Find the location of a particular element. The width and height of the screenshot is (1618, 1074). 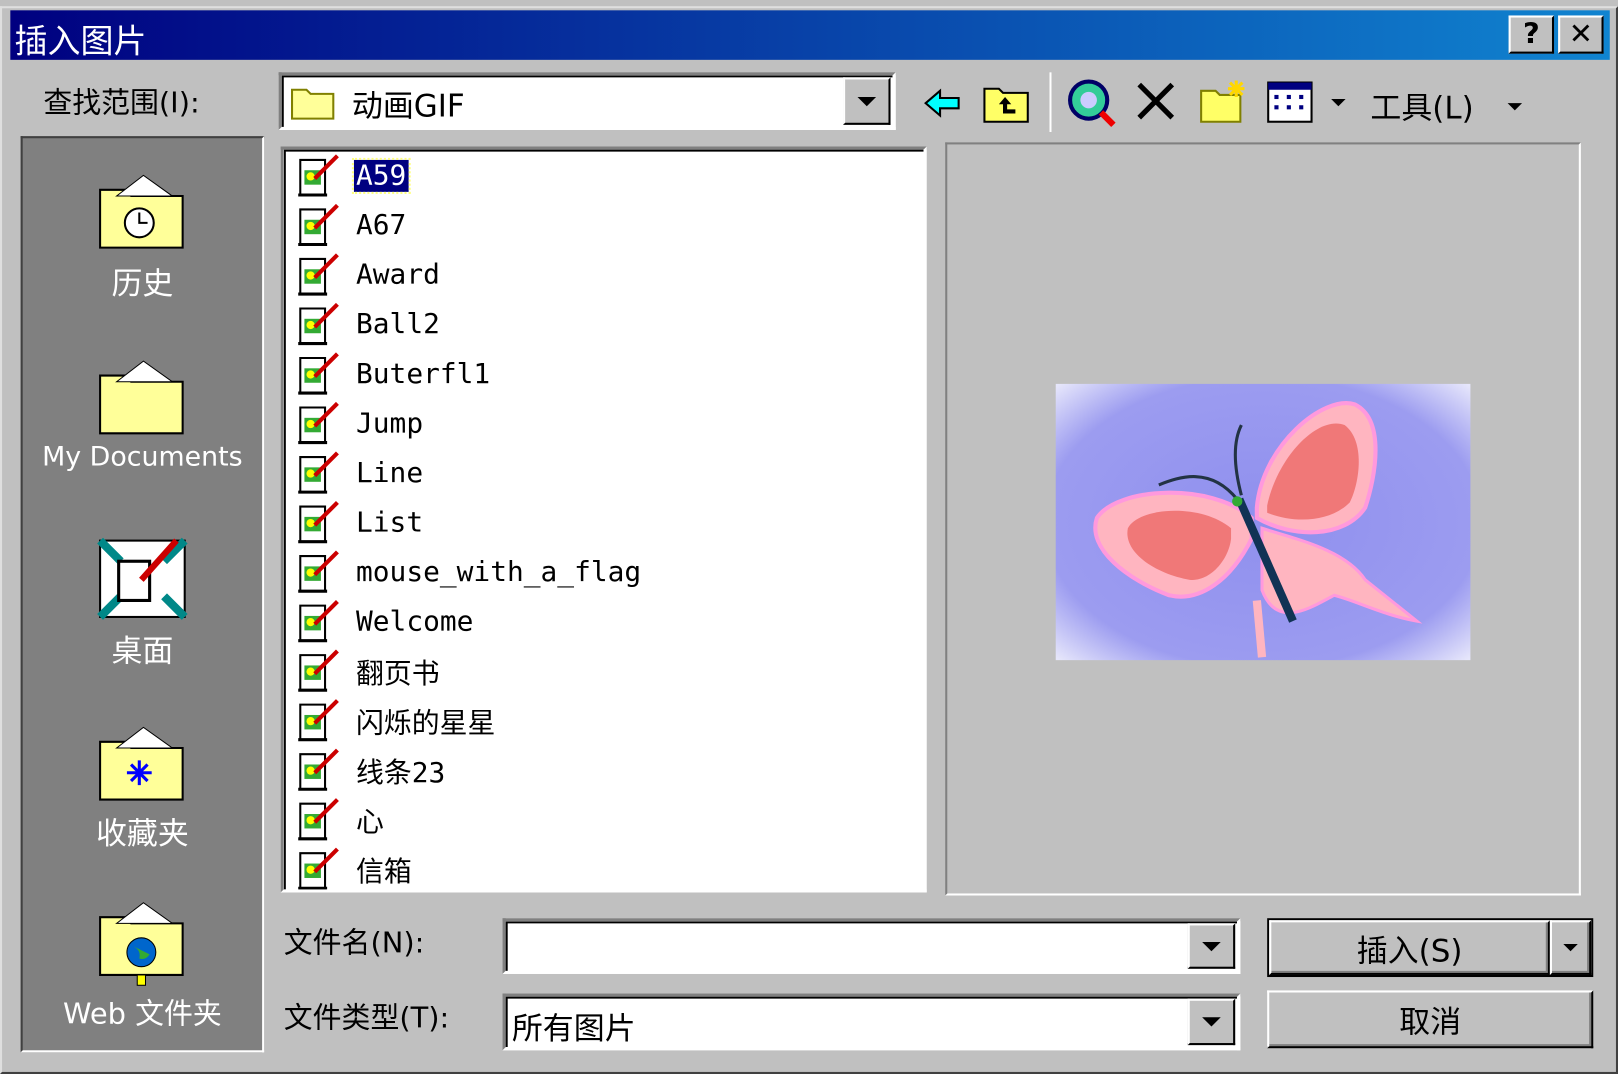

look-in-value: 动画GIF is located at coordinates (408, 106).